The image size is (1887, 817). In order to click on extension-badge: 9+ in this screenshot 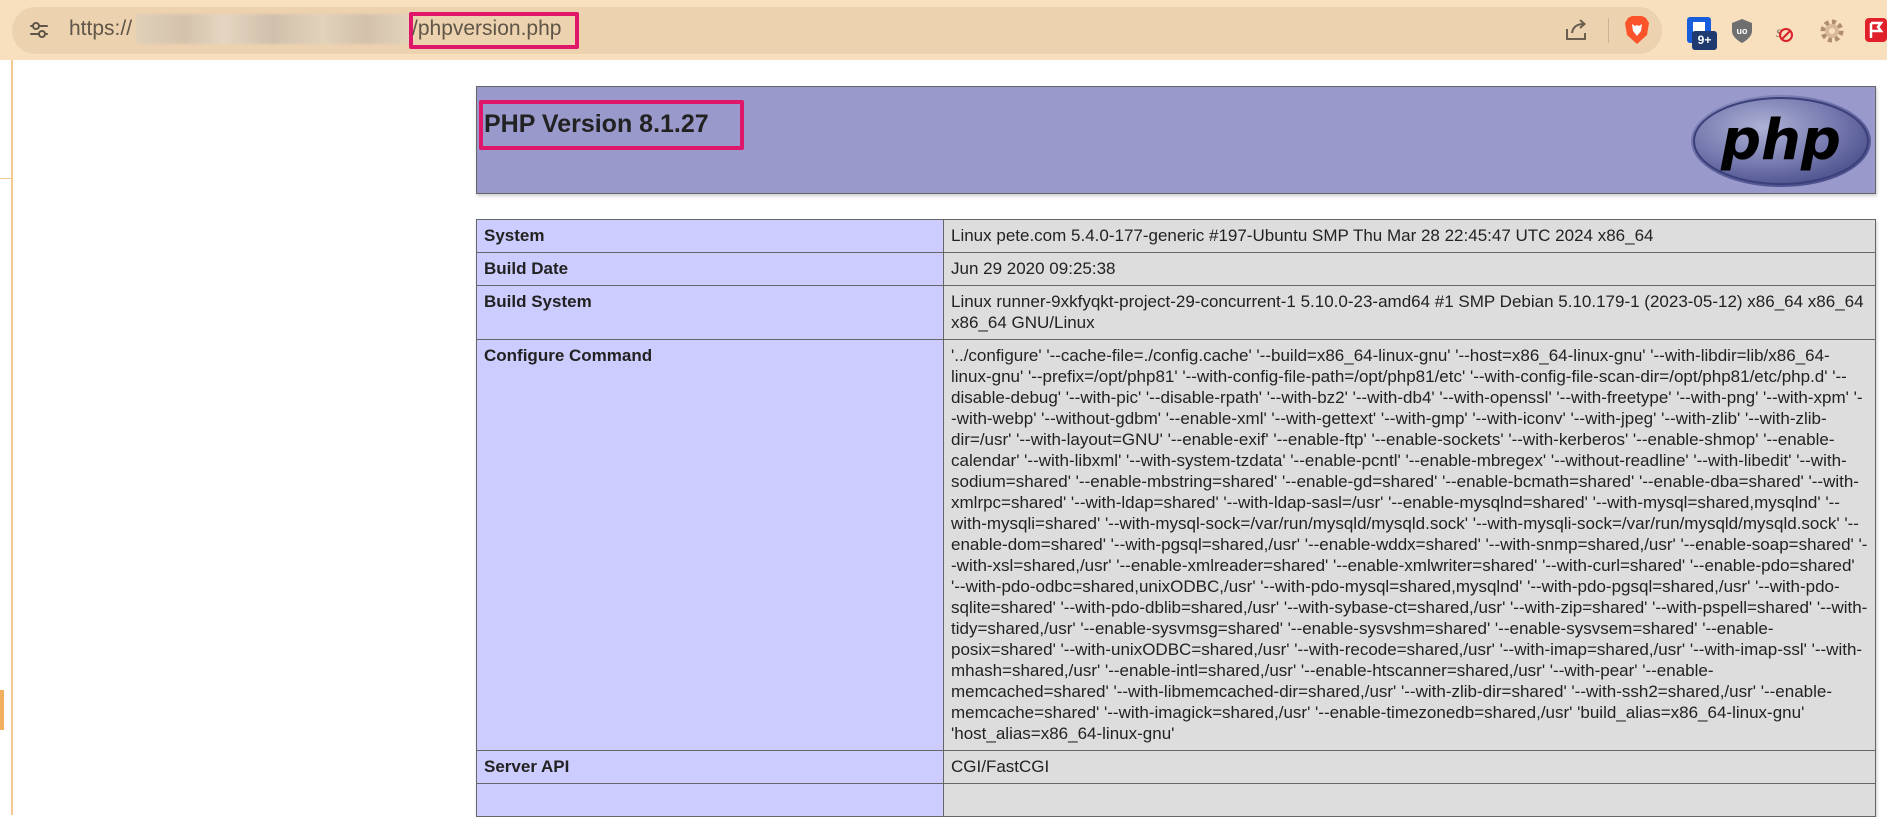, I will do `click(1704, 40)`.